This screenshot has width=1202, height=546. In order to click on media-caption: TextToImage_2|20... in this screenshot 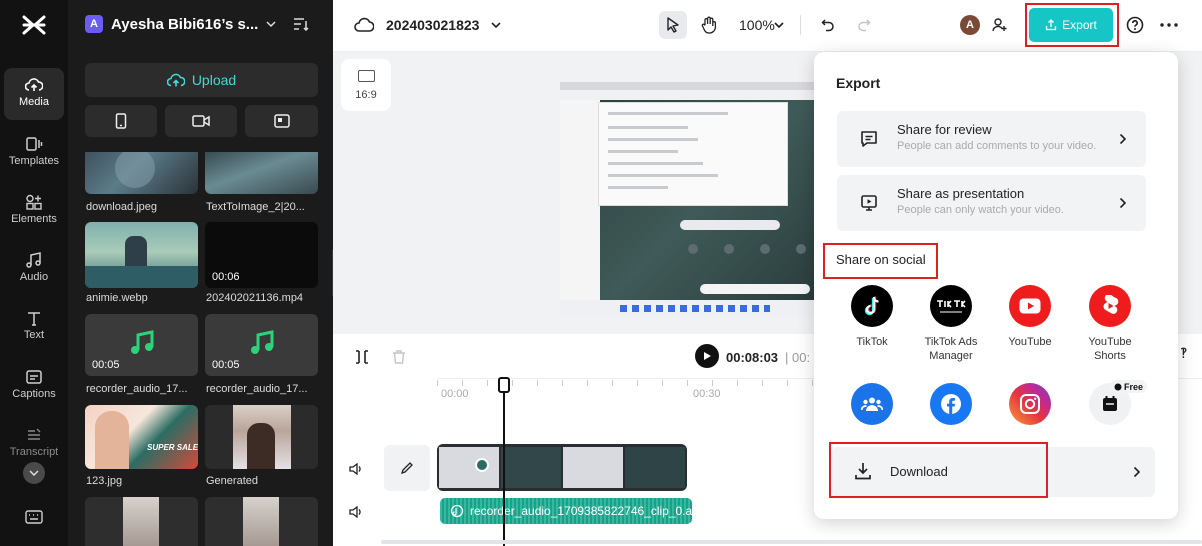, I will do `click(255, 207)`.